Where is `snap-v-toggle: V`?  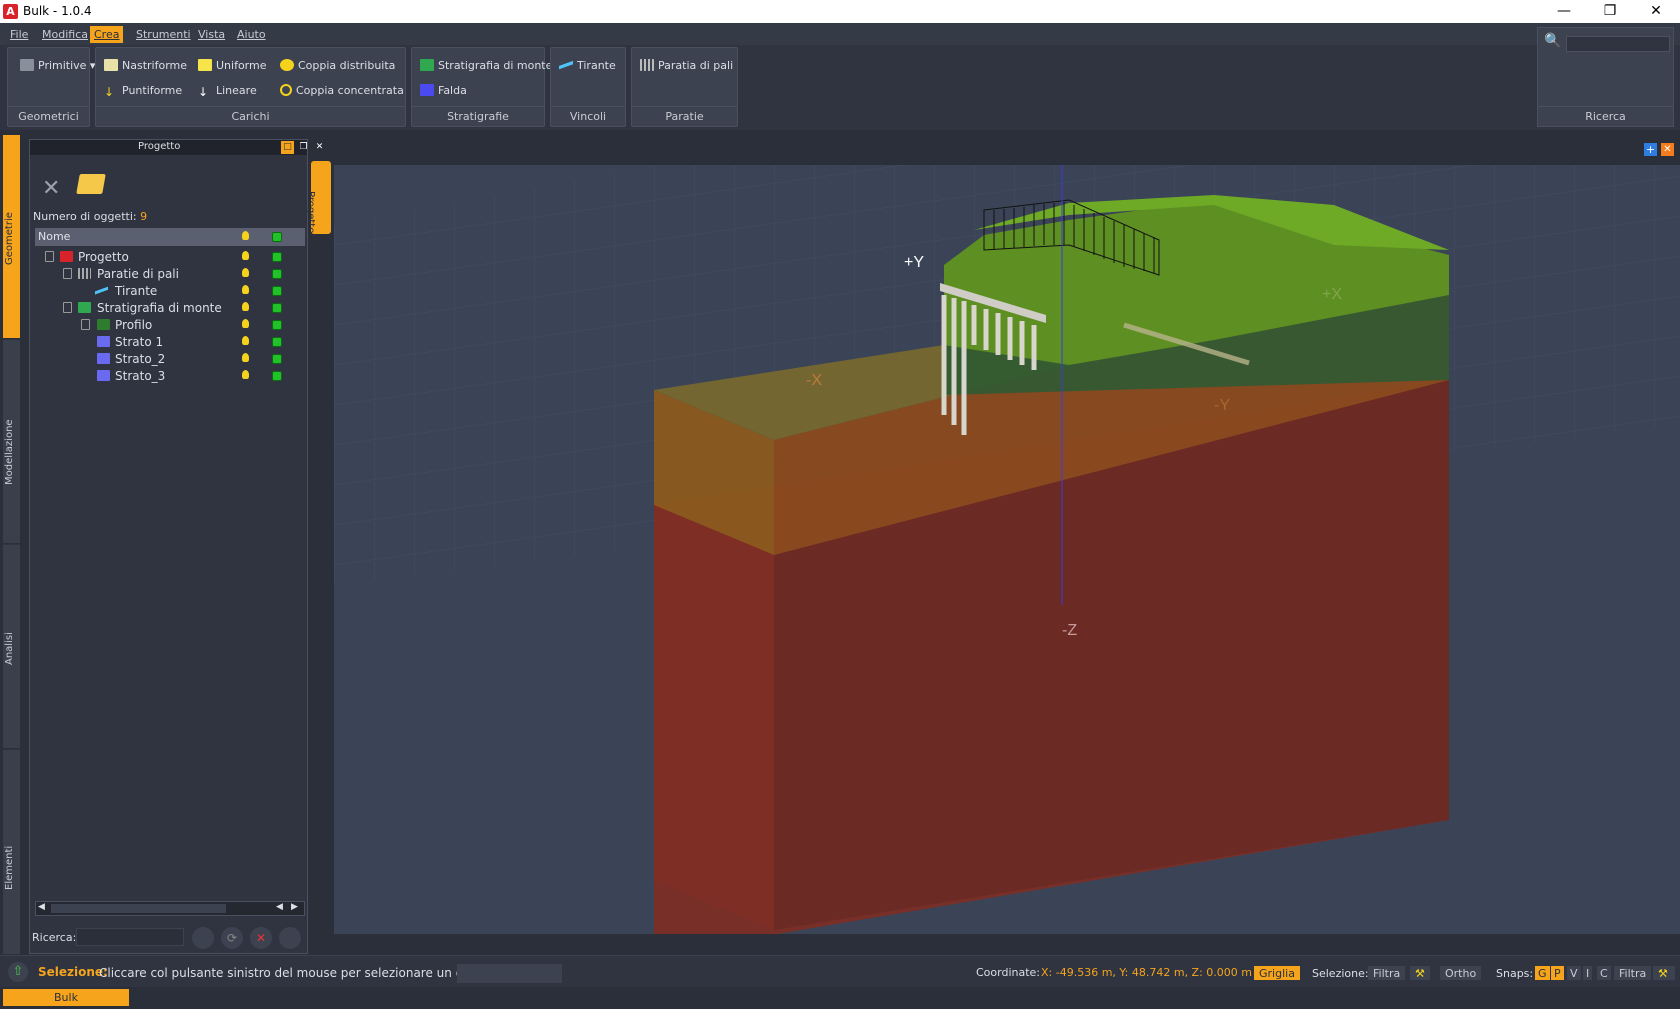
snap-v-toggle: V is located at coordinates (1574, 973).